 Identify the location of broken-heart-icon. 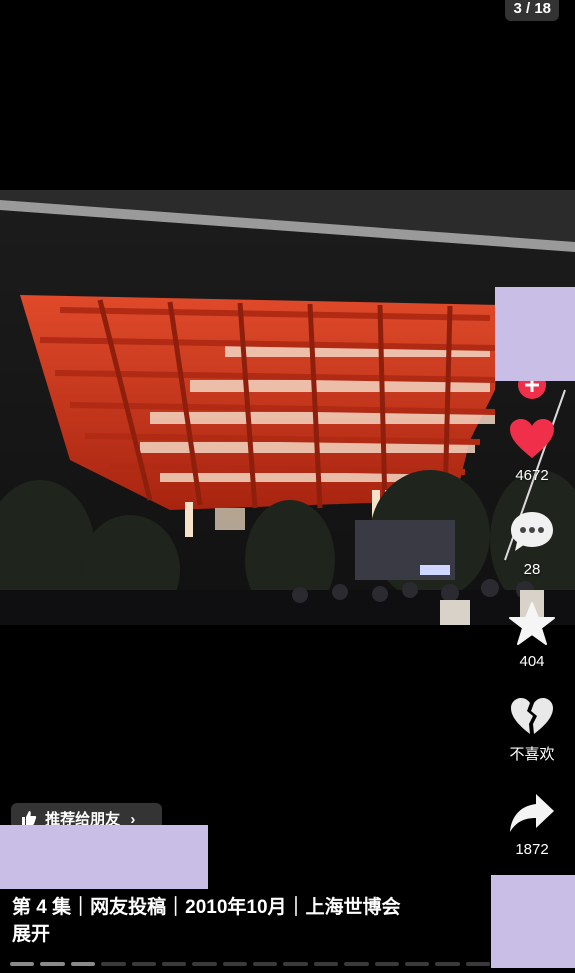
(532, 716).